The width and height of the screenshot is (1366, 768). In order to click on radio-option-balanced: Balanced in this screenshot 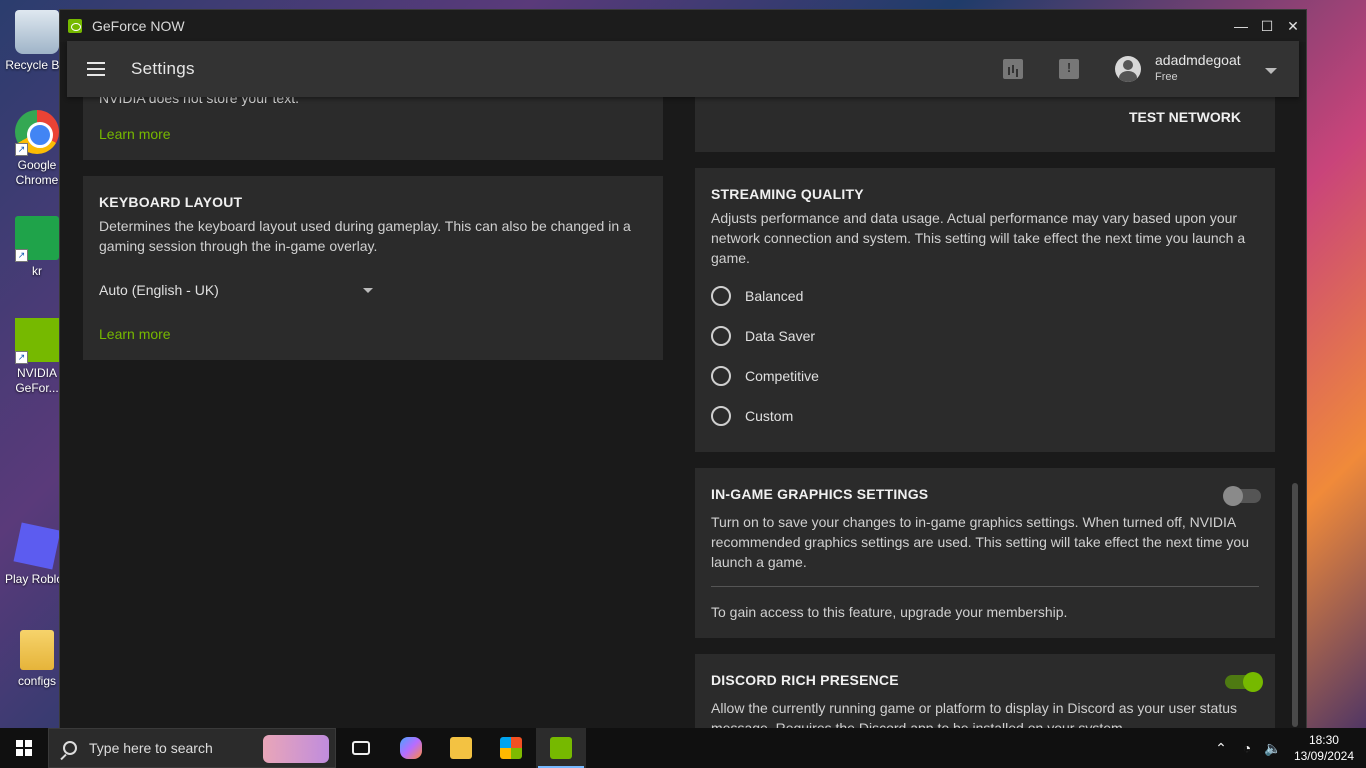, I will do `click(765, 296)`.